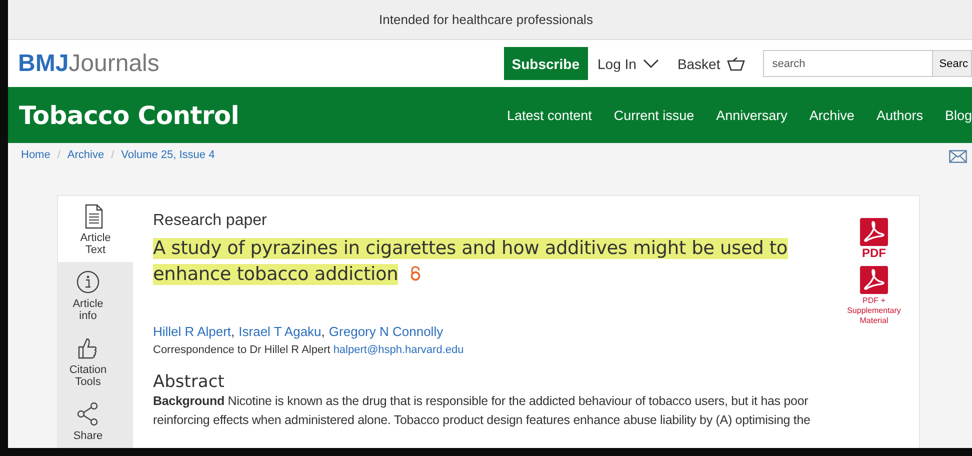 The image size is (972, 456). What do you see at coordinates (95, 229) in the screenshot?
I see `side-tab: Article Text` at bounding box center [95, 229].